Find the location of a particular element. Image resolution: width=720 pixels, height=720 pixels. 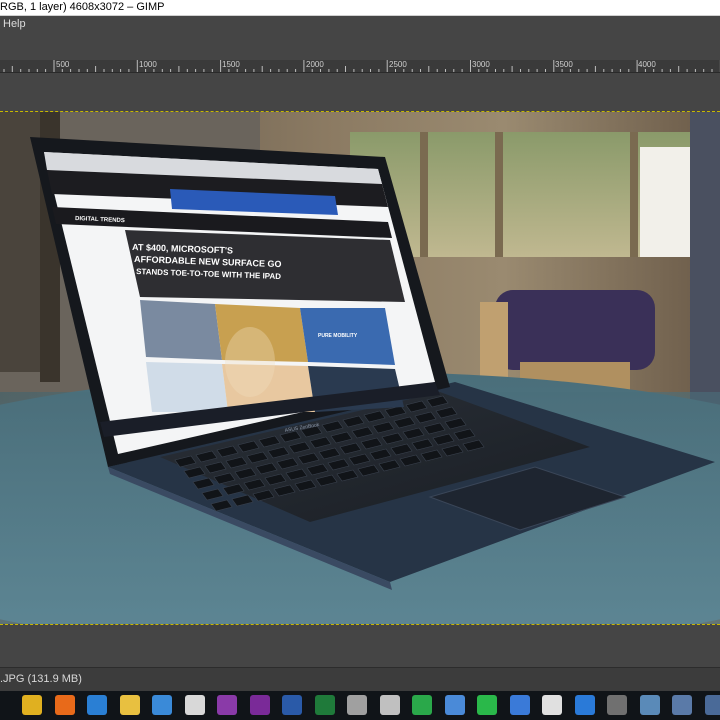

window-title: RGB, 1 layer) 4608x3072 – GIMP is located at coordinates (82, 7).